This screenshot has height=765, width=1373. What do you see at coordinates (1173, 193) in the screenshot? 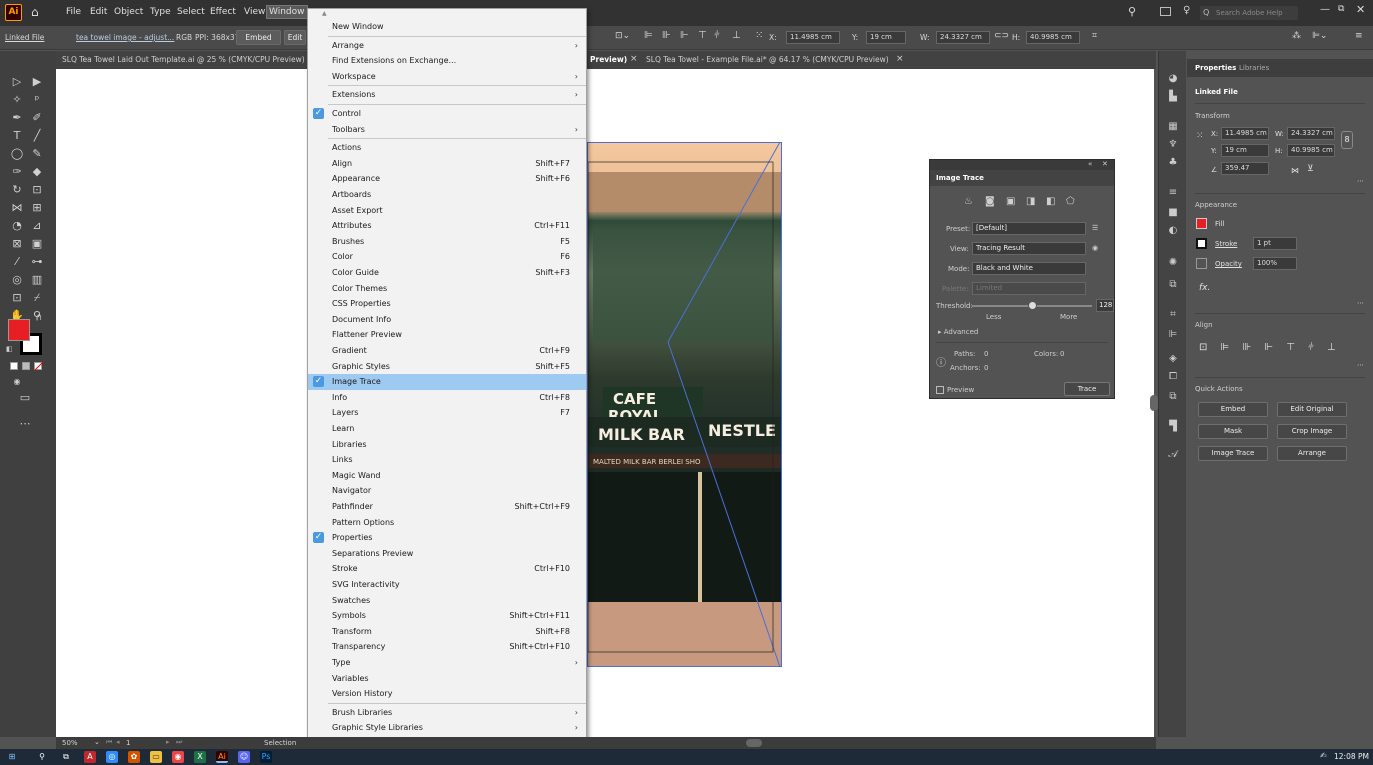
I see `stroke-icon: ≡` at bounding box center [1173, 193].